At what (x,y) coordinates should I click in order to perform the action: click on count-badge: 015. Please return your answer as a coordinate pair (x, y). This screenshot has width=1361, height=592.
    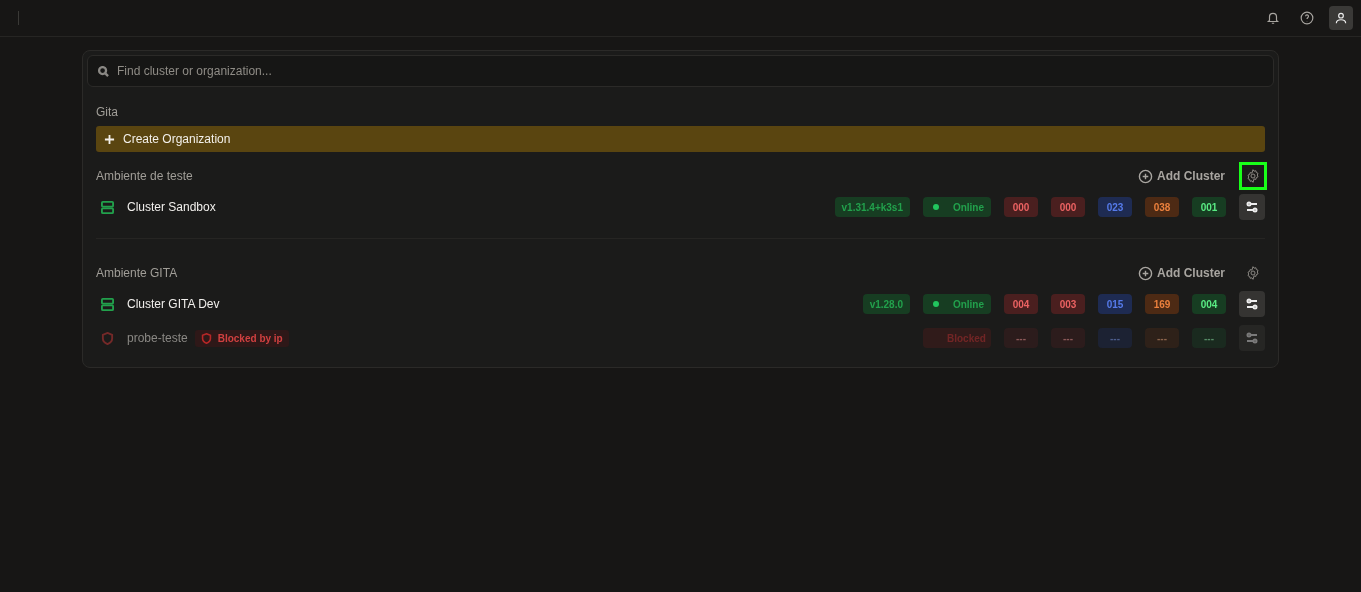
    Looking at the image, I should click on (1115, 304).